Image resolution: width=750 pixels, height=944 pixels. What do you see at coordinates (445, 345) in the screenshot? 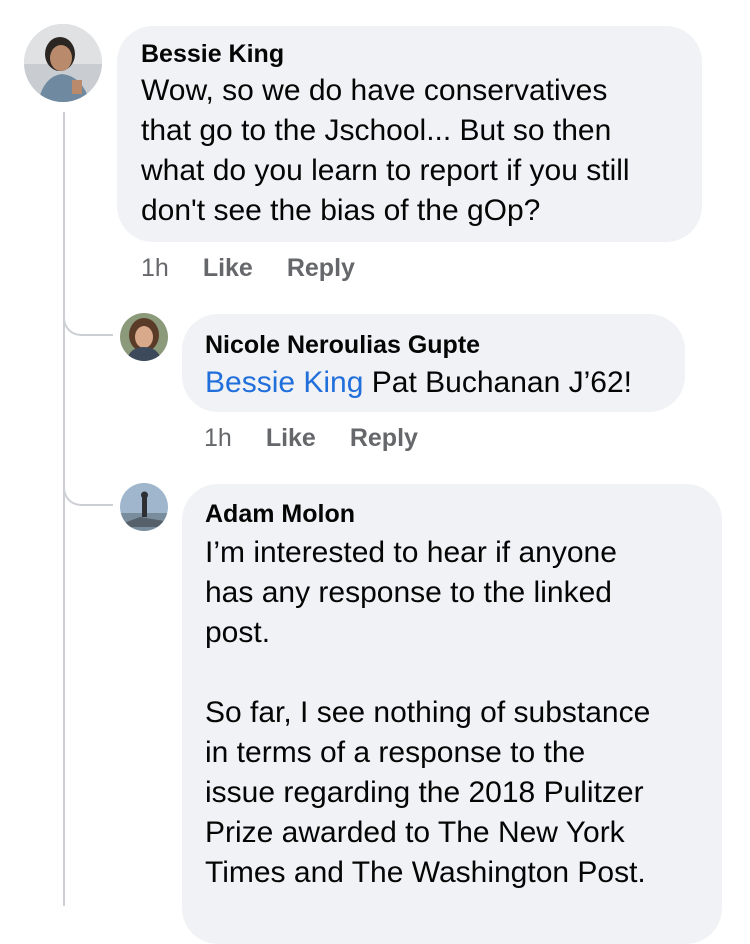
I see `comment-author: Nicole Neroulias Gupte` at bounding box center [445, 345].